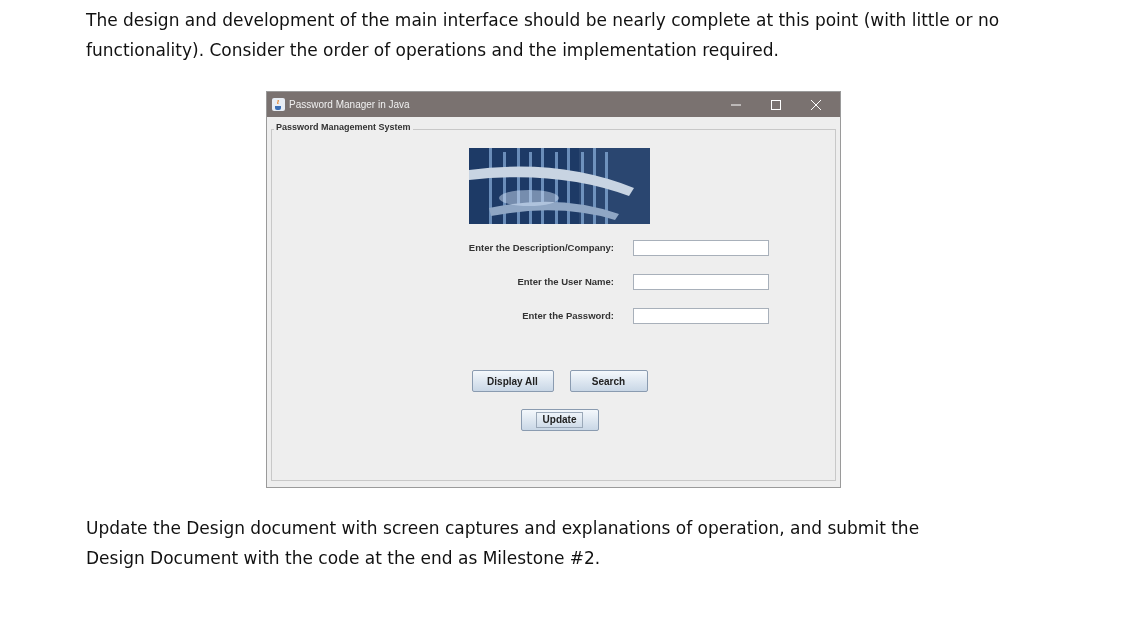  Describe the element at coordinates (343, 128) in the screenshot. I see `group-title: Password Management System` at that location.